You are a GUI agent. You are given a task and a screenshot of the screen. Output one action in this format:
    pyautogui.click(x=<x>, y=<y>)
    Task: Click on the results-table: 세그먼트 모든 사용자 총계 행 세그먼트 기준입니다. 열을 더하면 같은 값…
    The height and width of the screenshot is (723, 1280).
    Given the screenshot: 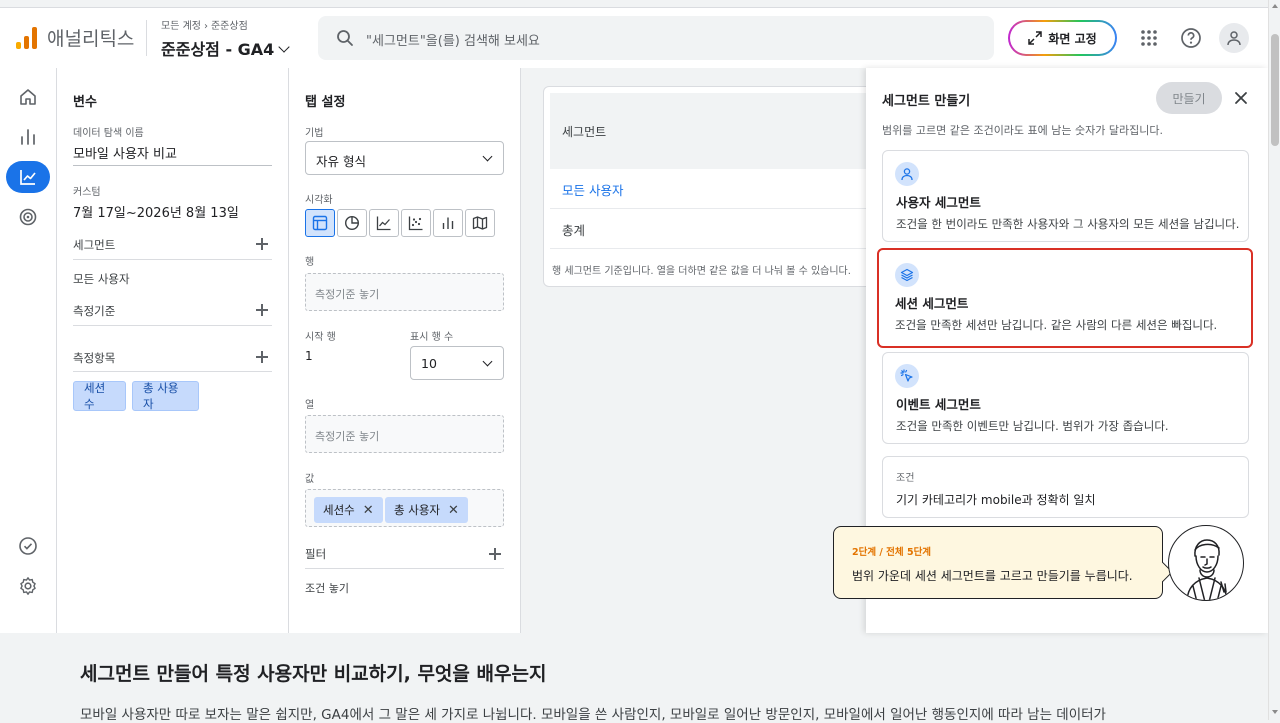 What is the action you would take?
    pyautogui.click(x=708, y=186)
    